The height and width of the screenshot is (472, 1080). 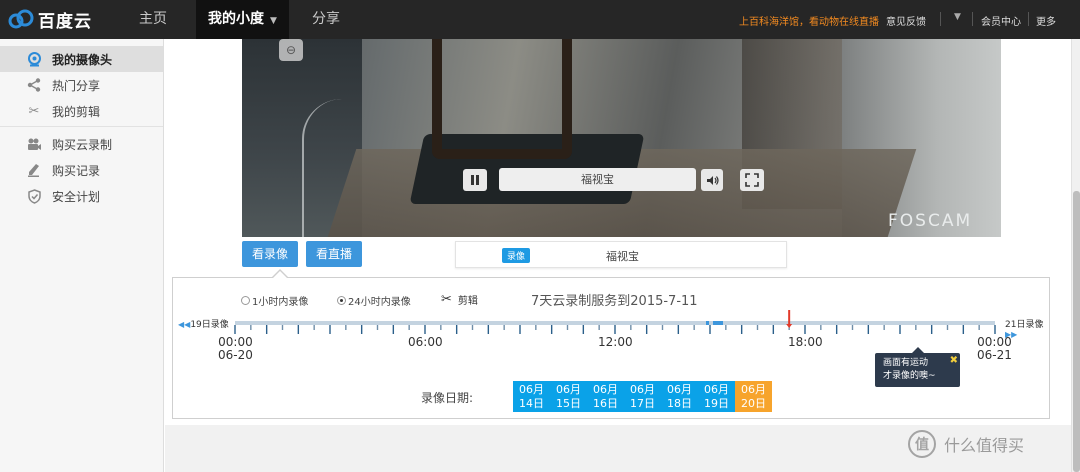 What do you see at coordinates (1001, 20) in the screenshot?
I see `member-center-link: 会员中心` at bounding box center [1001, 20].